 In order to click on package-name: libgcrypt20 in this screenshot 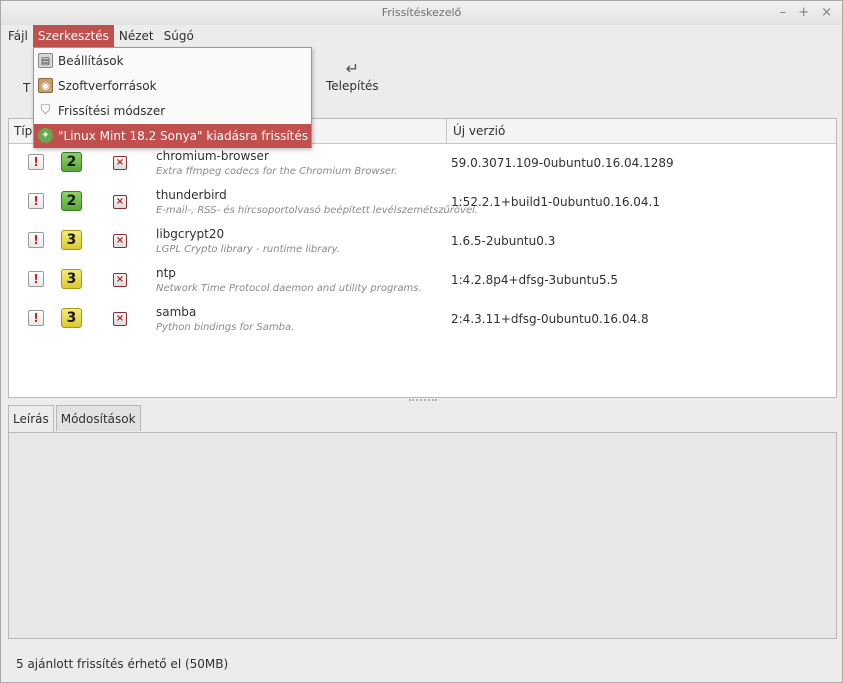, I will do `click(190, 234)`.